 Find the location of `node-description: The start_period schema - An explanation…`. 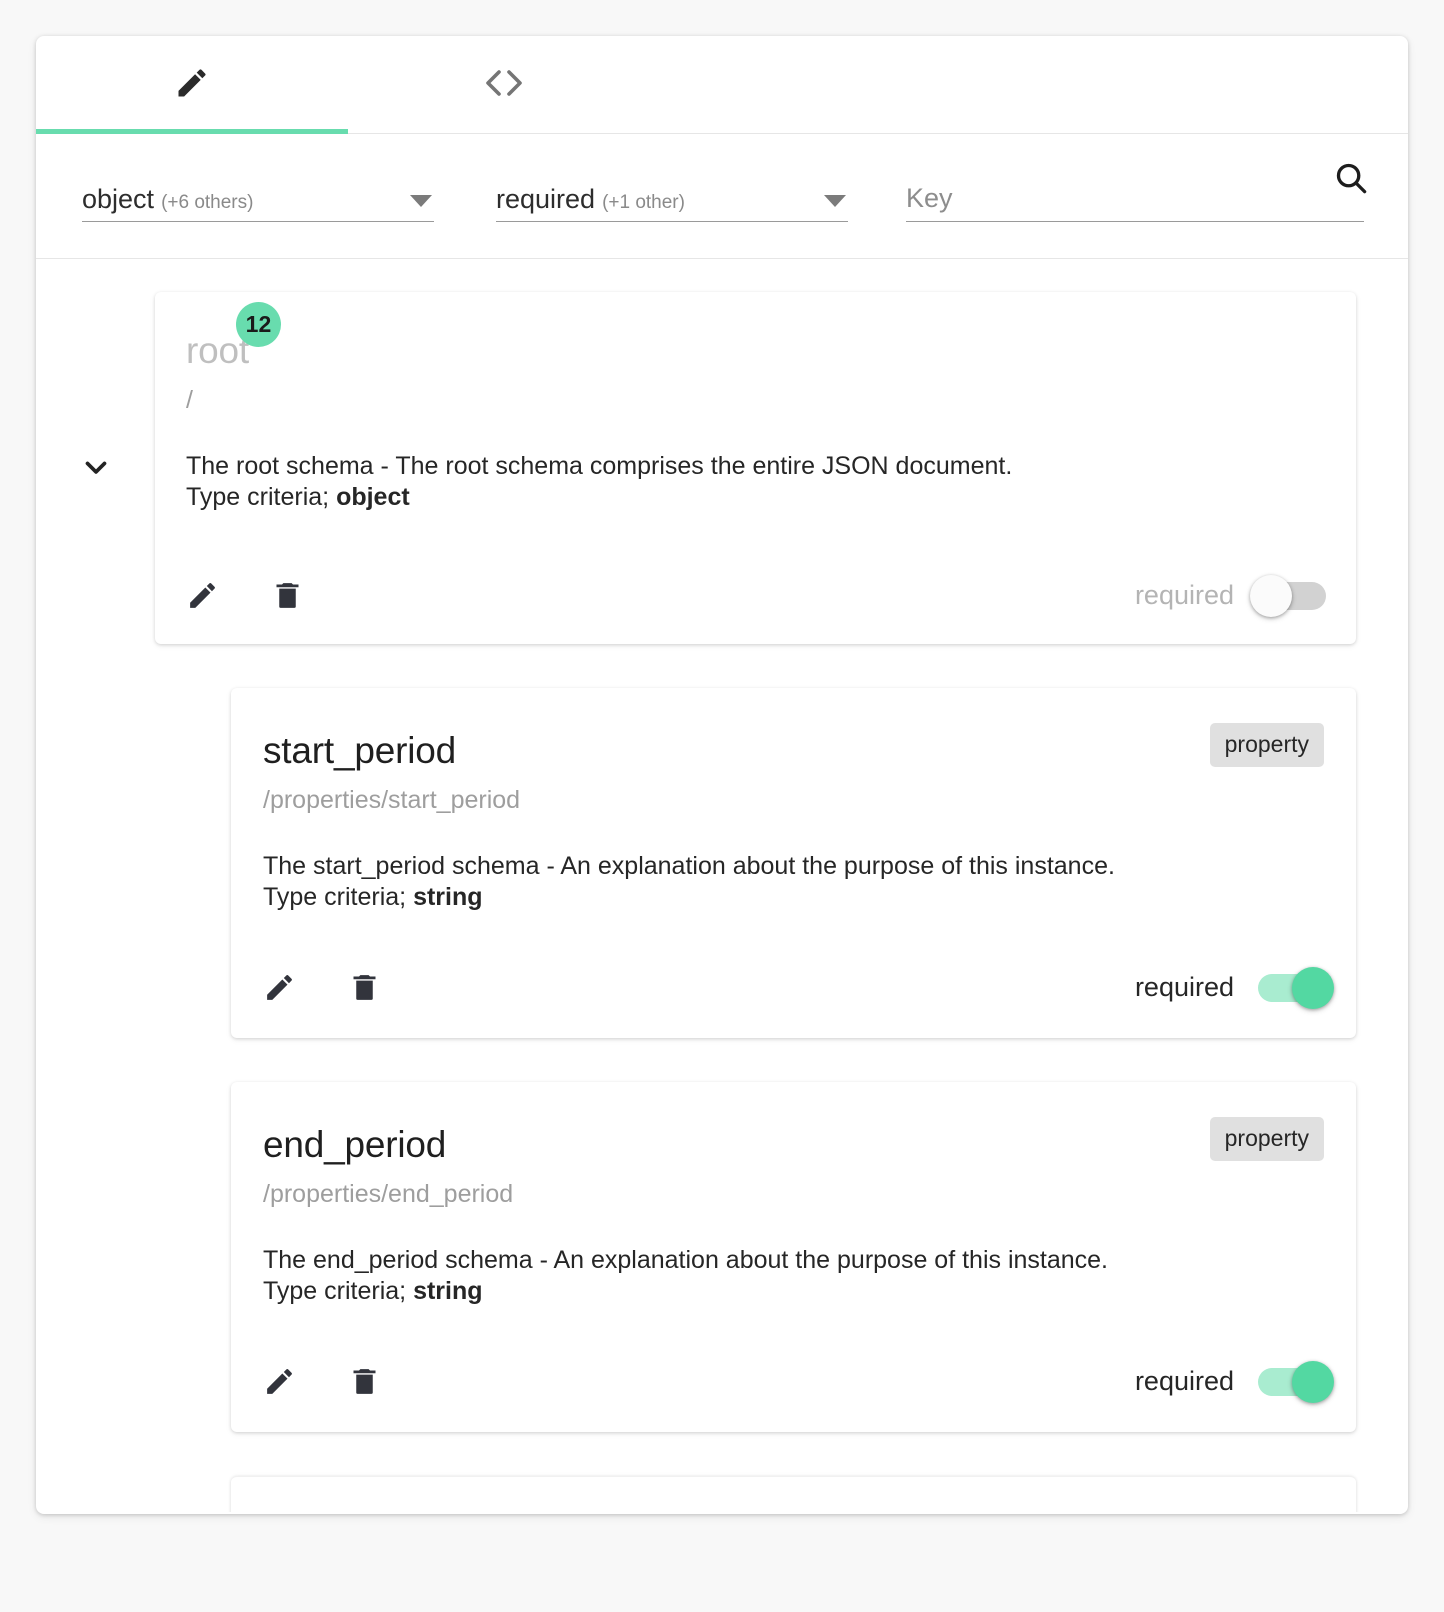

node-description: The start_period schema - An explanation… is located at coordinates (794, 883).